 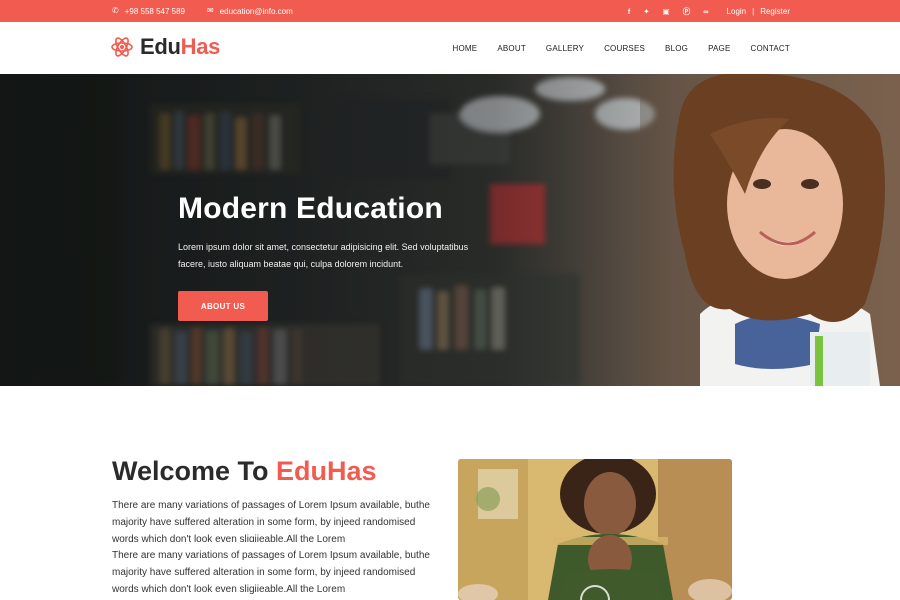 What do you see at coordinates (256, 11) in the screenshot?
I see `email-address: education@info.com` at bounding box center [256, 11].